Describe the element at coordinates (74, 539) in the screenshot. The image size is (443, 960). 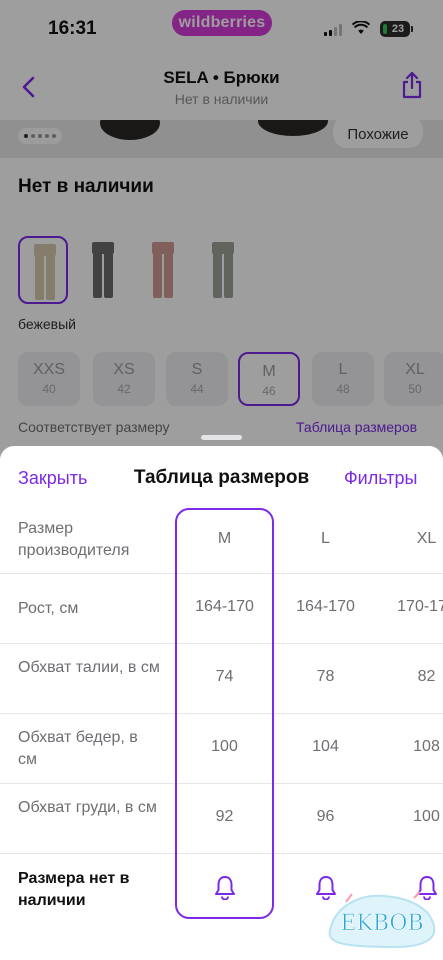
I see `header-label: Размер производителя` at that location.